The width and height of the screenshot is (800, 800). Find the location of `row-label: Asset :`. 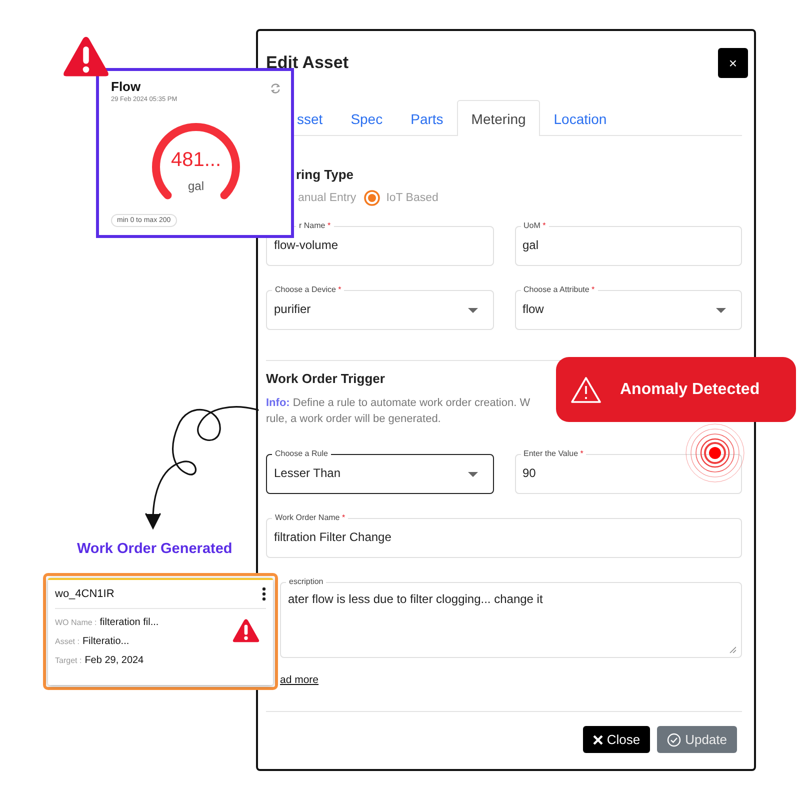

row-label: Asset : is located at coordinates (67, 641).